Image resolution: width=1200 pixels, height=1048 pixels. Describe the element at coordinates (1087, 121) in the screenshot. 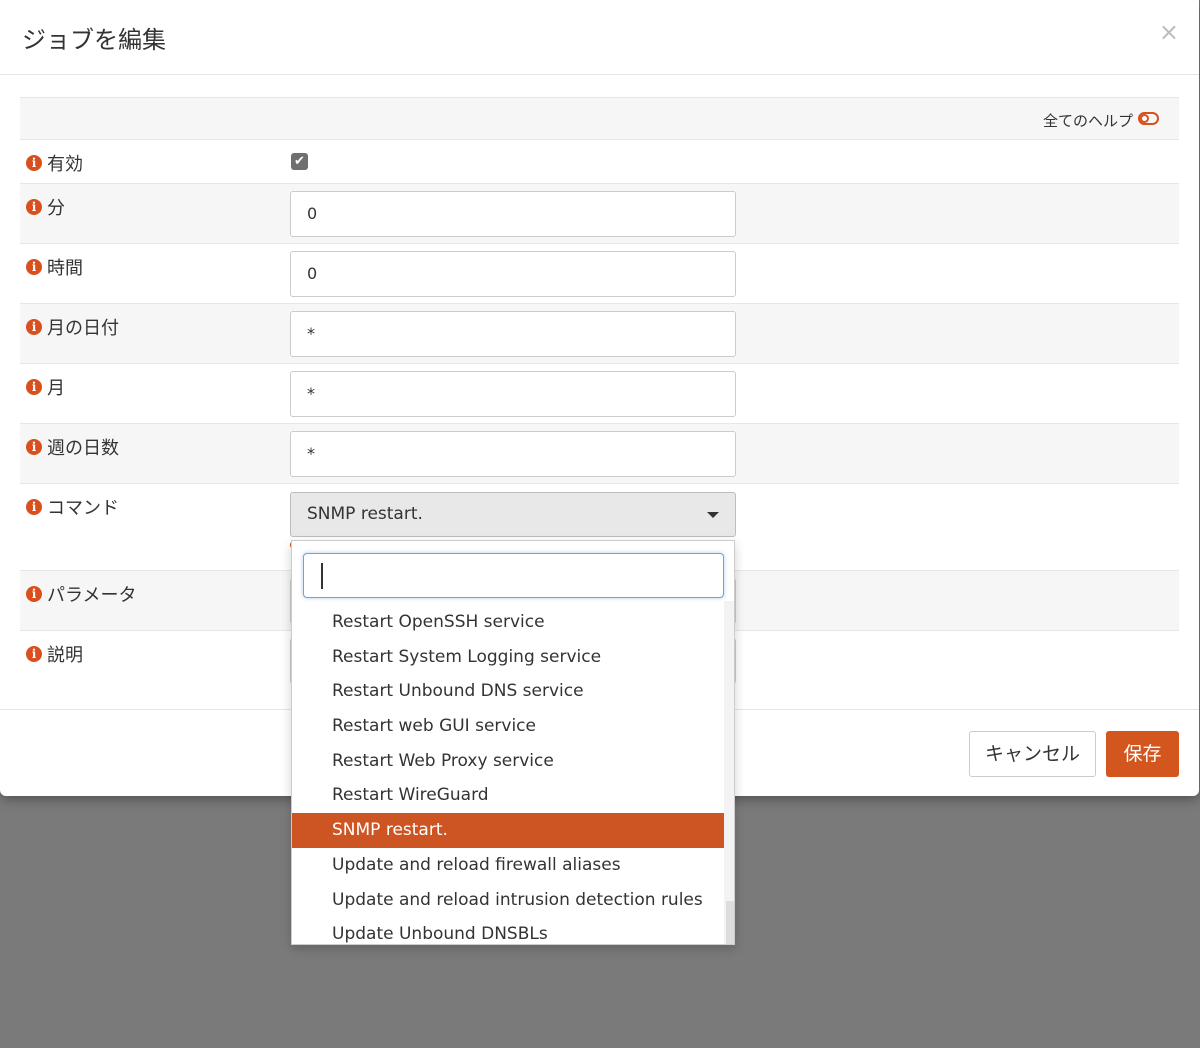

I see `all-help-label: 全てのヘルプ` at that location.